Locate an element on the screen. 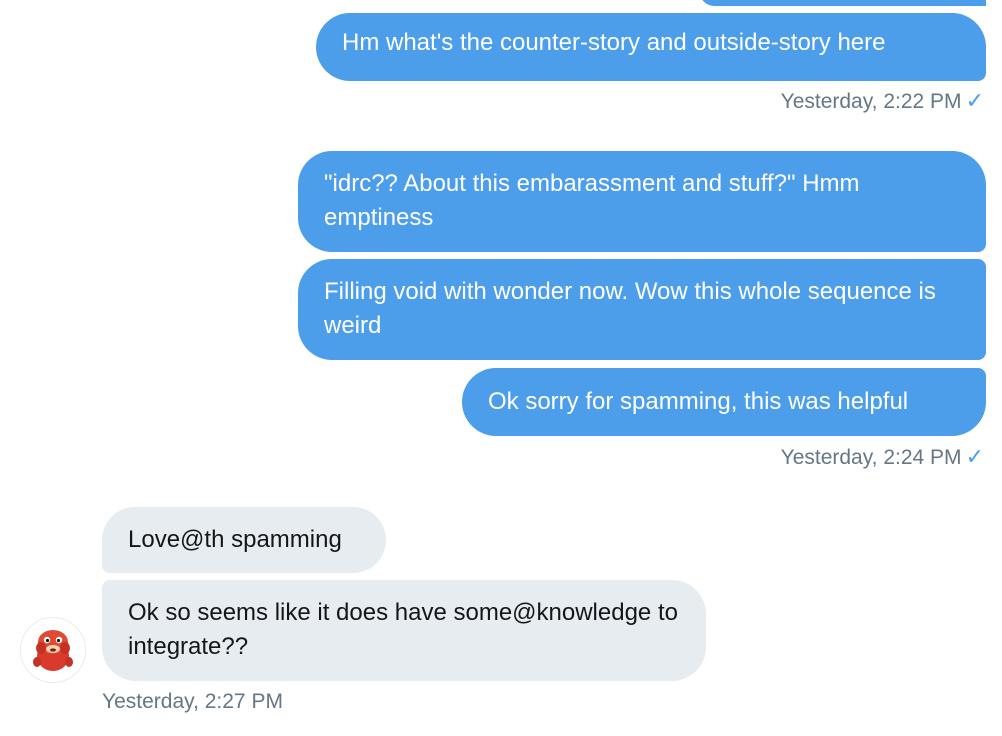  message-timestamp: Yesterday, 2:27 PM is located at coordinates (192, 702).